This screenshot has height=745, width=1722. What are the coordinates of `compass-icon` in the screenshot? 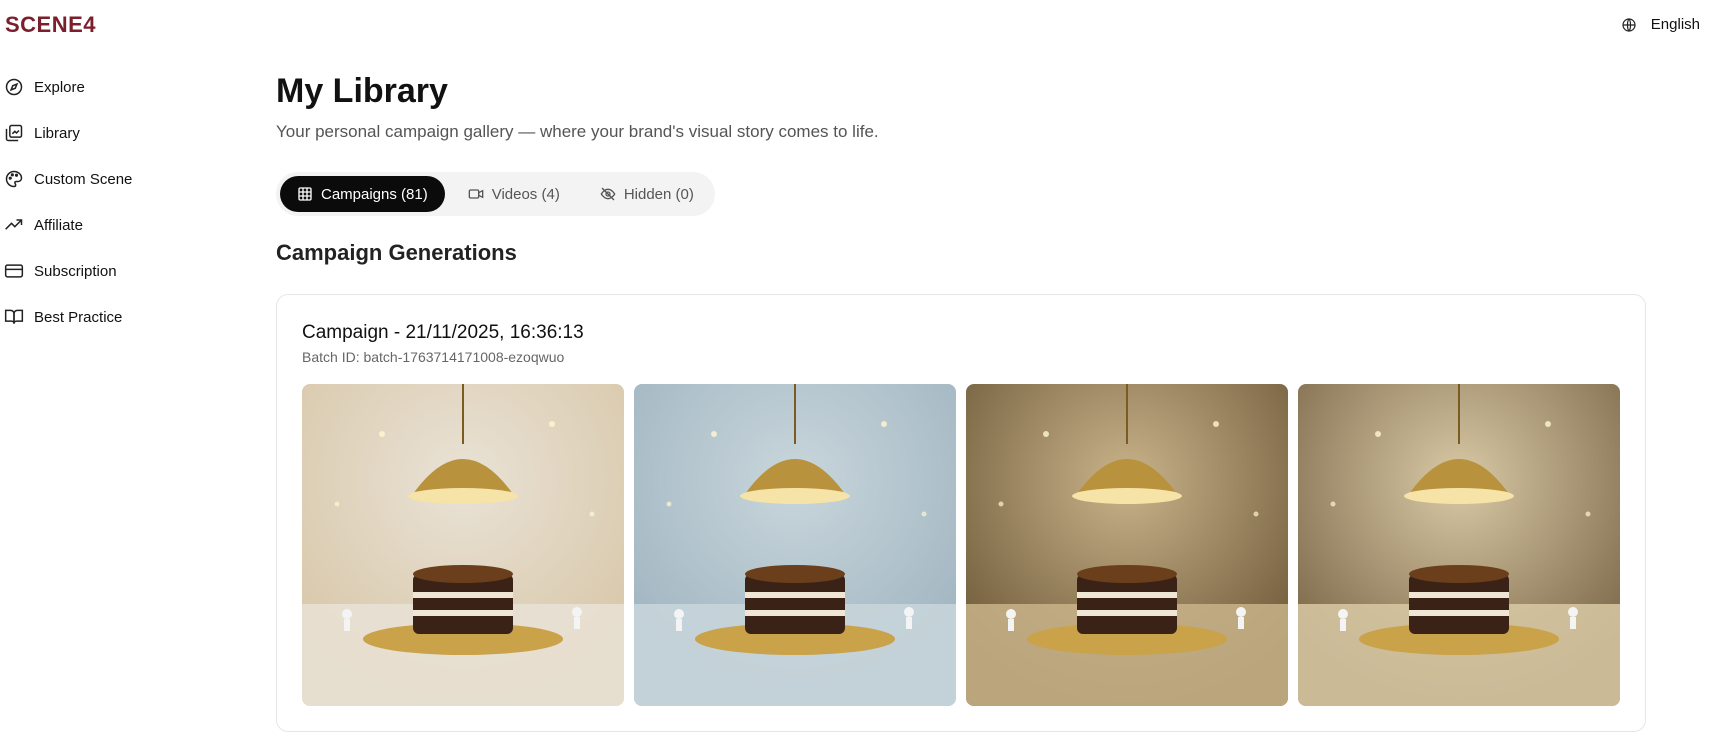 It's located at (14, 87).